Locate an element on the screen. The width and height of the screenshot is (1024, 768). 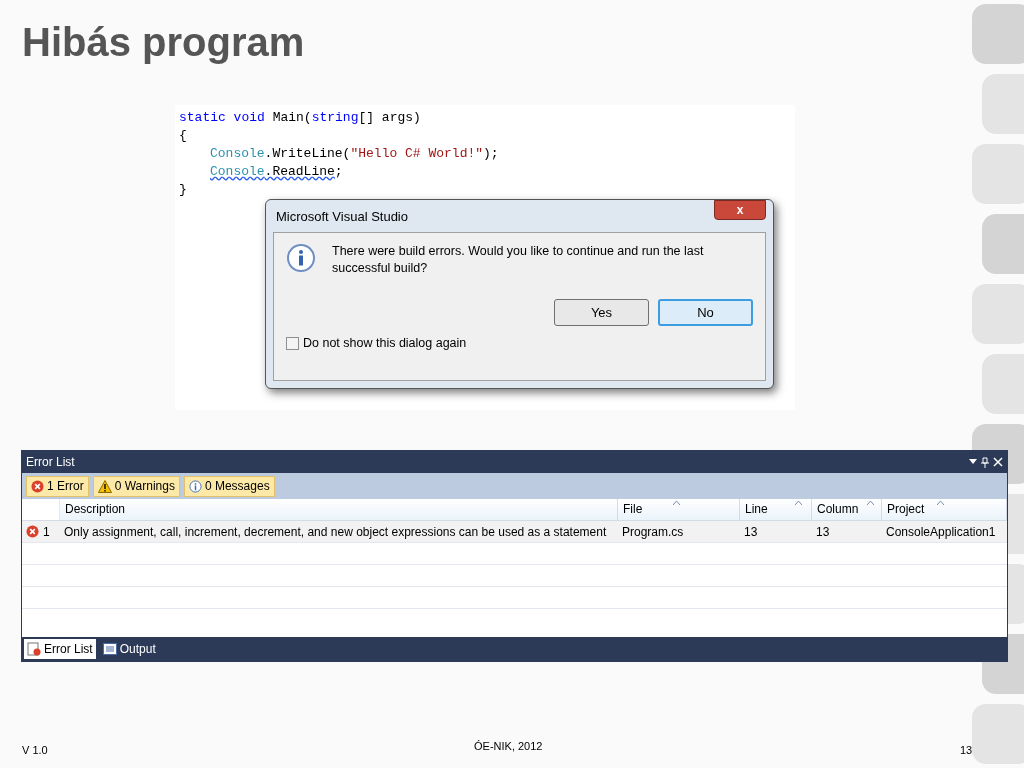
close-button: x is located at coordinates (740, 210).